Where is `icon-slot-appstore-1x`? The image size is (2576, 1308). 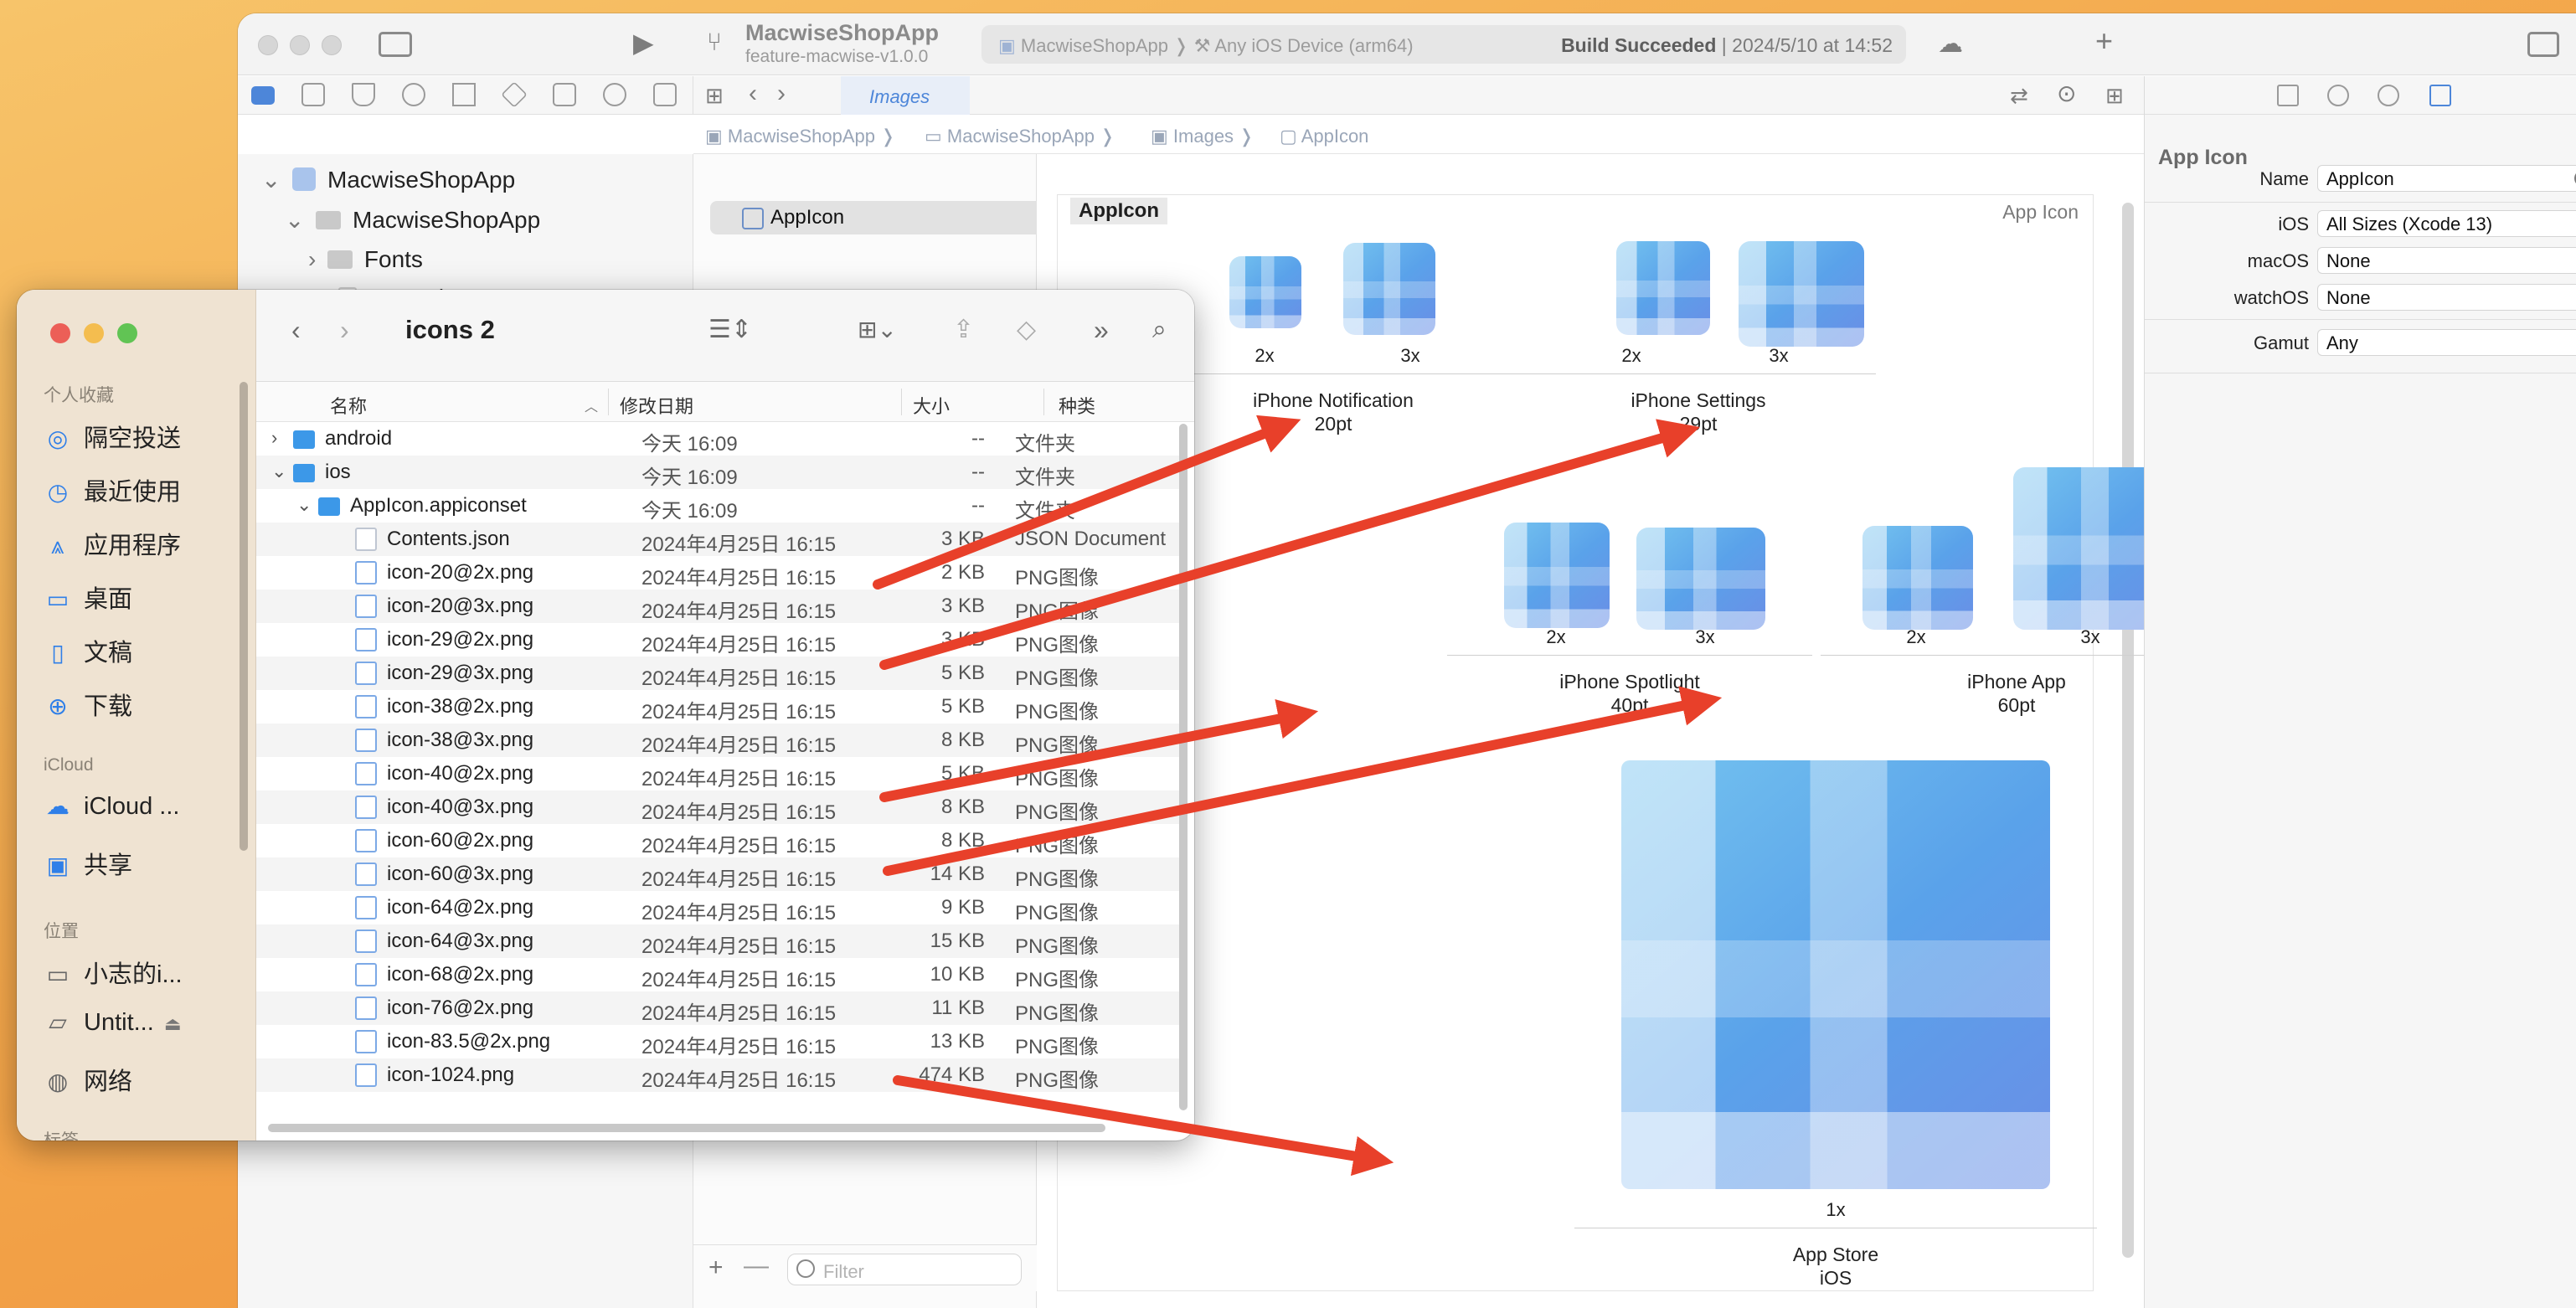 icon-slot-appstore-1x is located at coordinates (1835, 974).